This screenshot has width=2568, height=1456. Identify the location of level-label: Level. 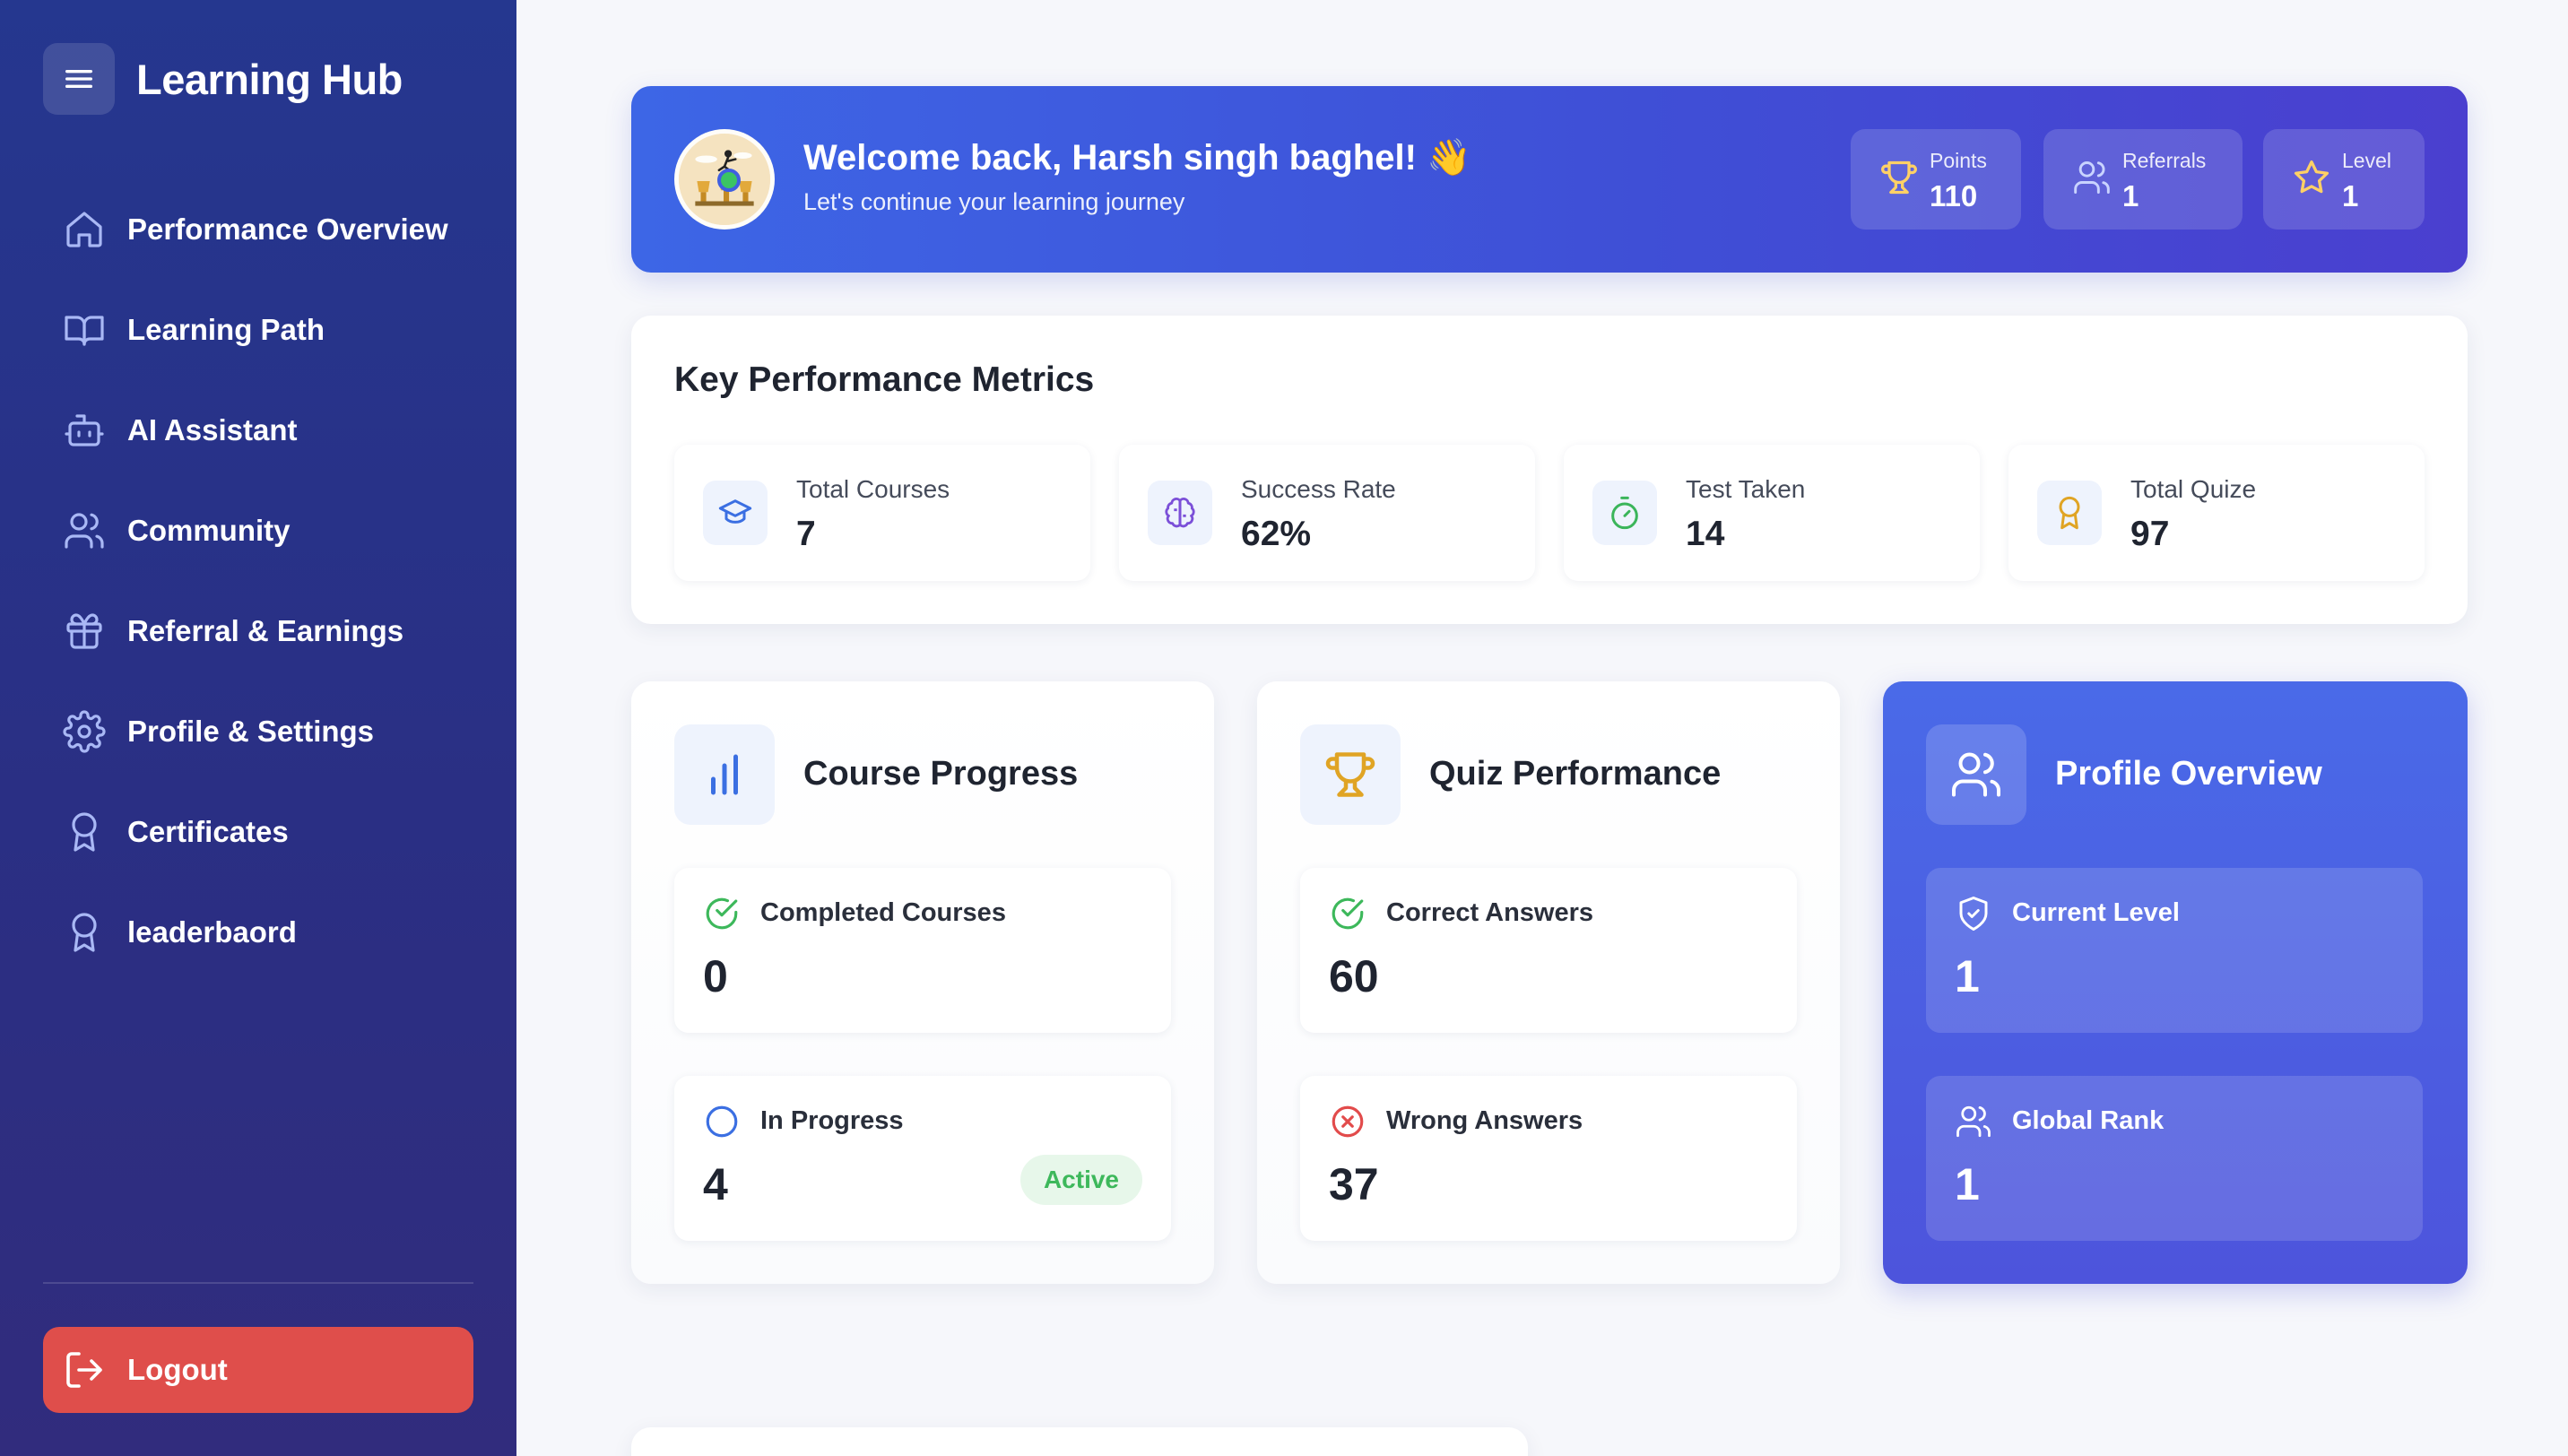
(2366, 160).